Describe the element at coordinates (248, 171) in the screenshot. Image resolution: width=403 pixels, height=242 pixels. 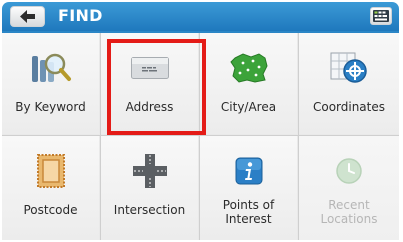
I see `info-icon` at that location.